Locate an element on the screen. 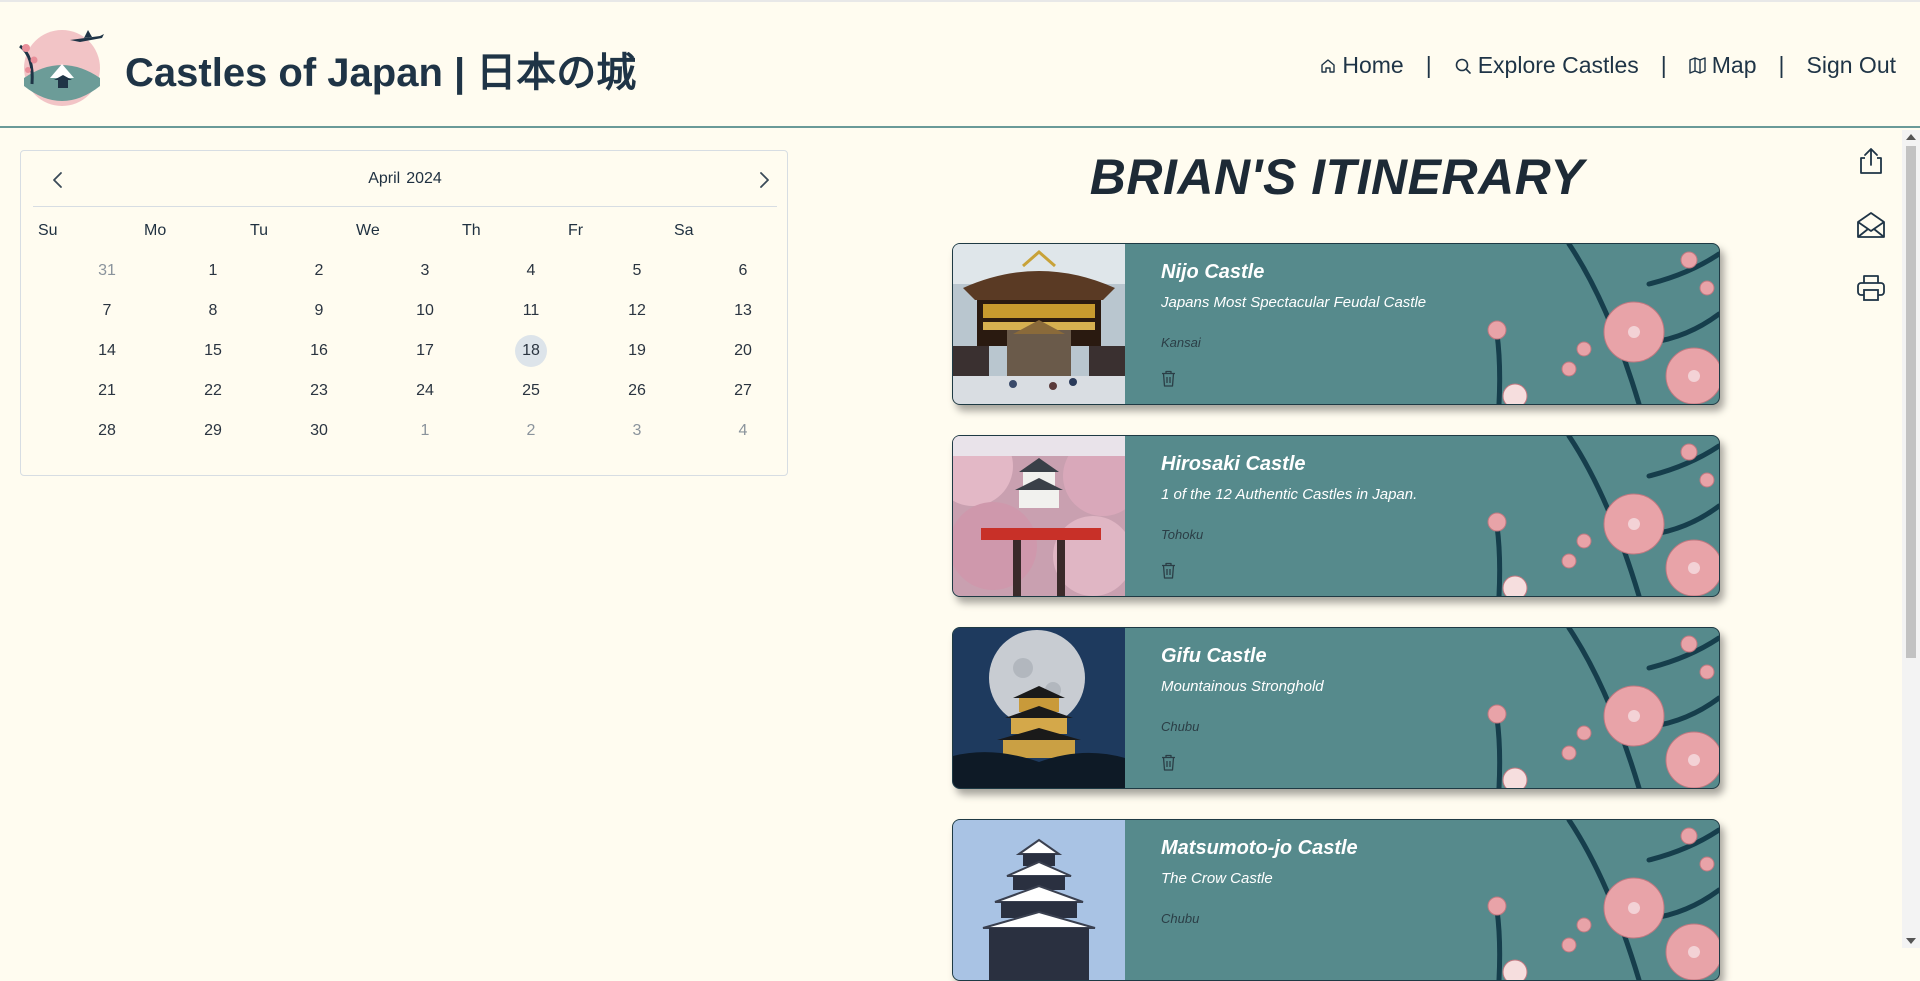  calendar-day-number: 6 is located at coordinates (743, 270).